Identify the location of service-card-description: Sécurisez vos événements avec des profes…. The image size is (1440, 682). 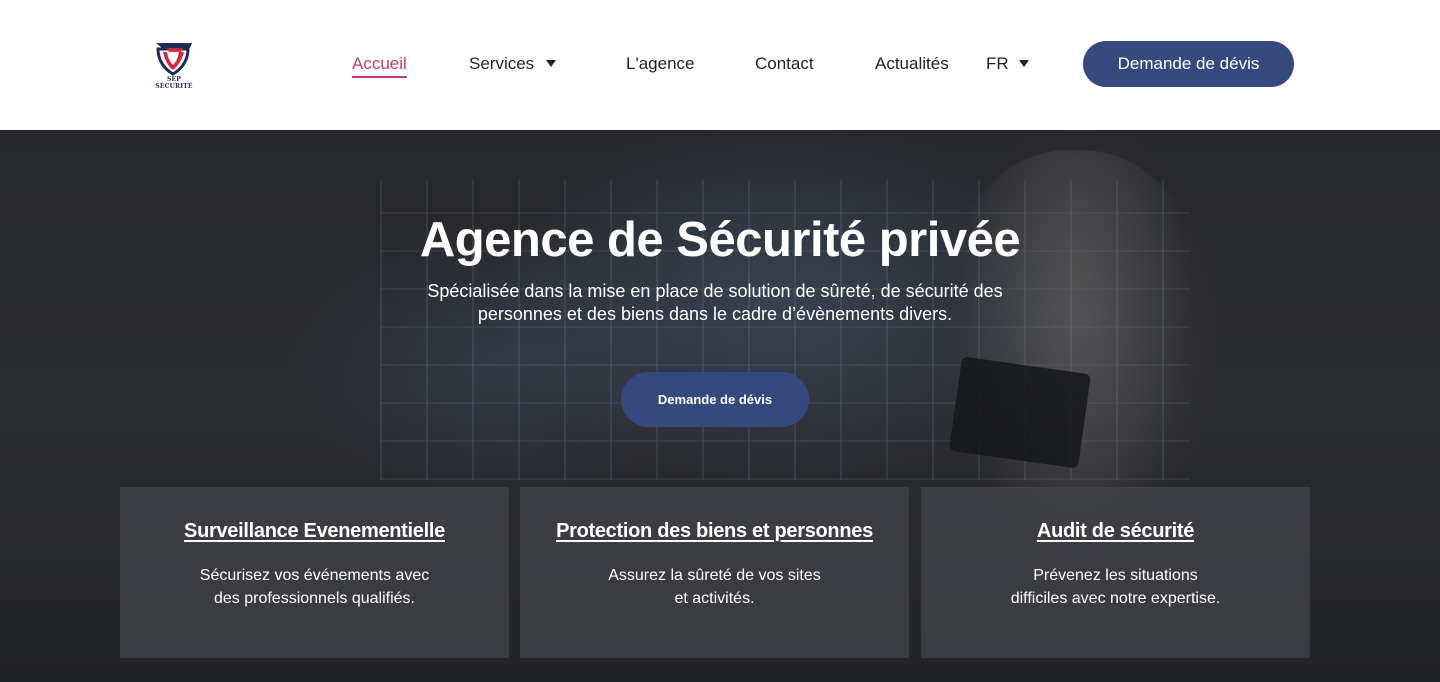
(314, 587).